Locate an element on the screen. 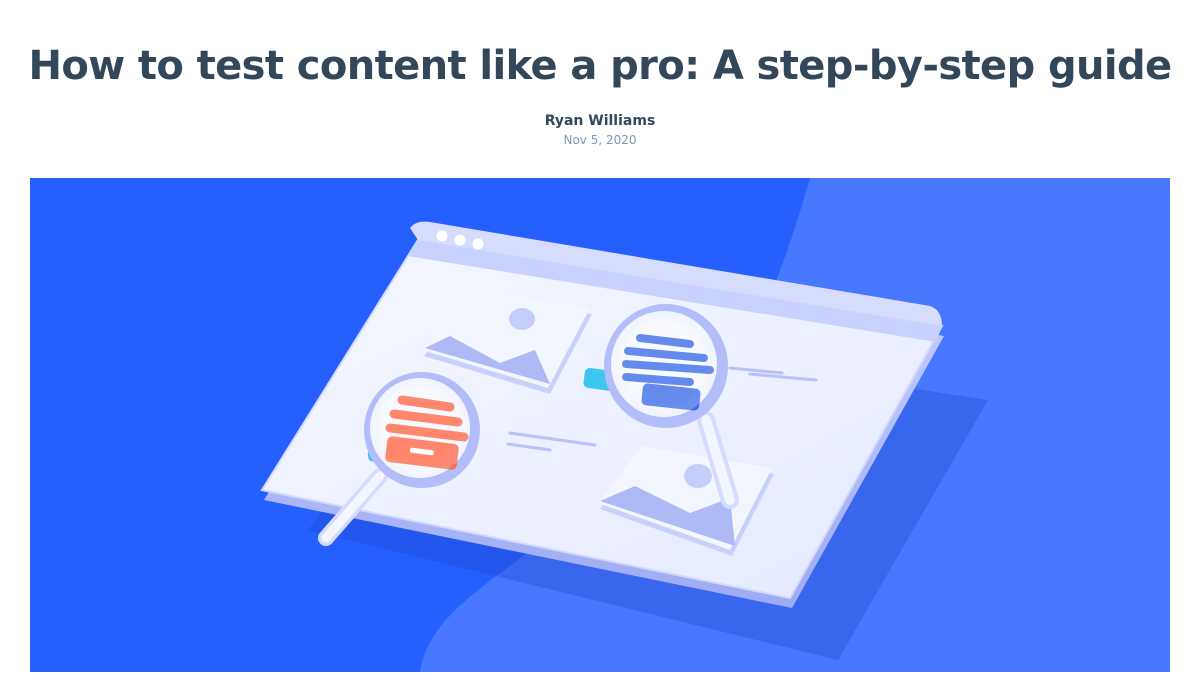 The width and height of the screenshot is (1200, 698). author-name: Ryan Williams is located at coordinates (600, 121).